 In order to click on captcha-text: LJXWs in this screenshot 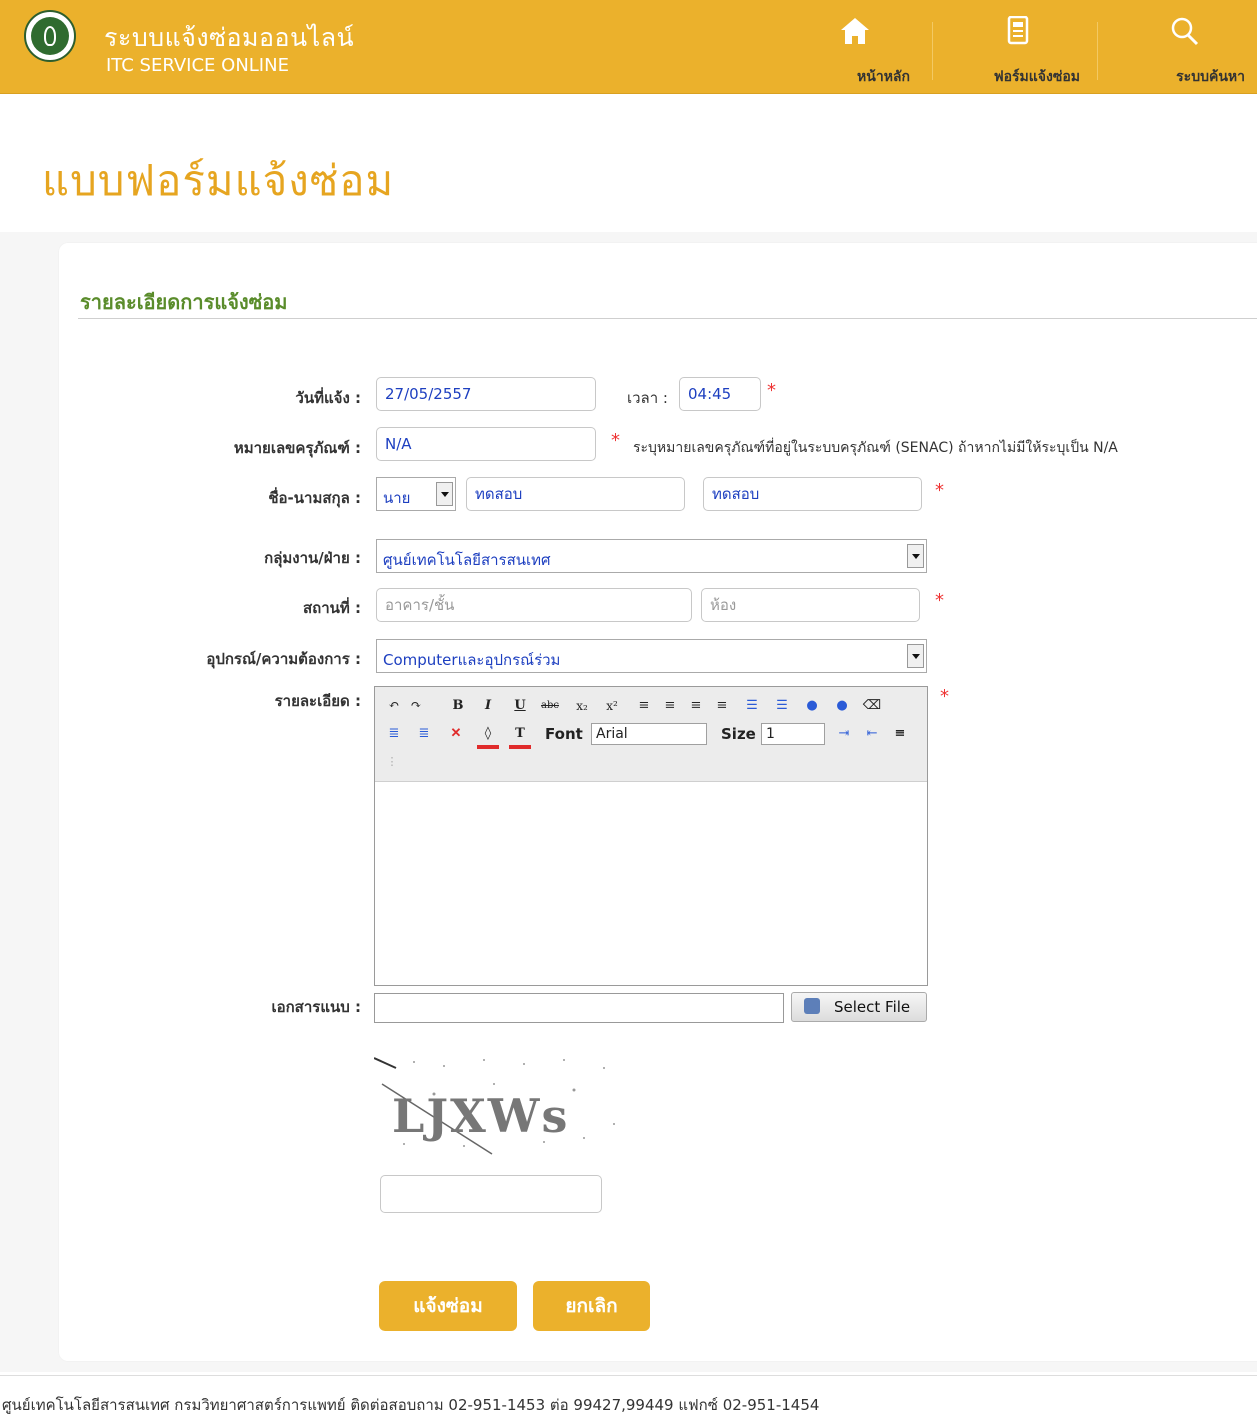, I will do `click(480, 1116)`.